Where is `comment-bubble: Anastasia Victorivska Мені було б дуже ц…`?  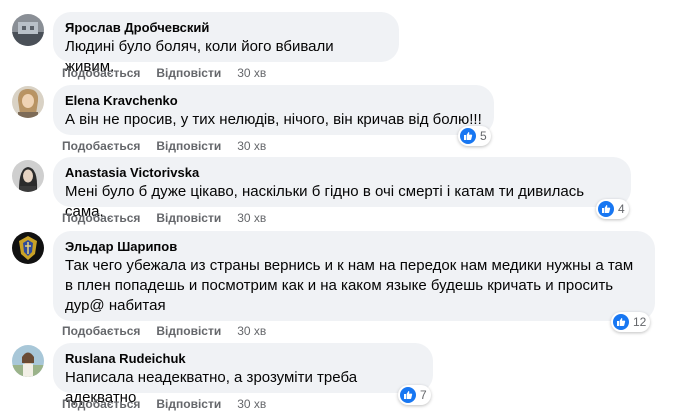
comment-bubble: Anastasia Victorivska Мені було б дуже ц… is located at coordinates (342, 188).